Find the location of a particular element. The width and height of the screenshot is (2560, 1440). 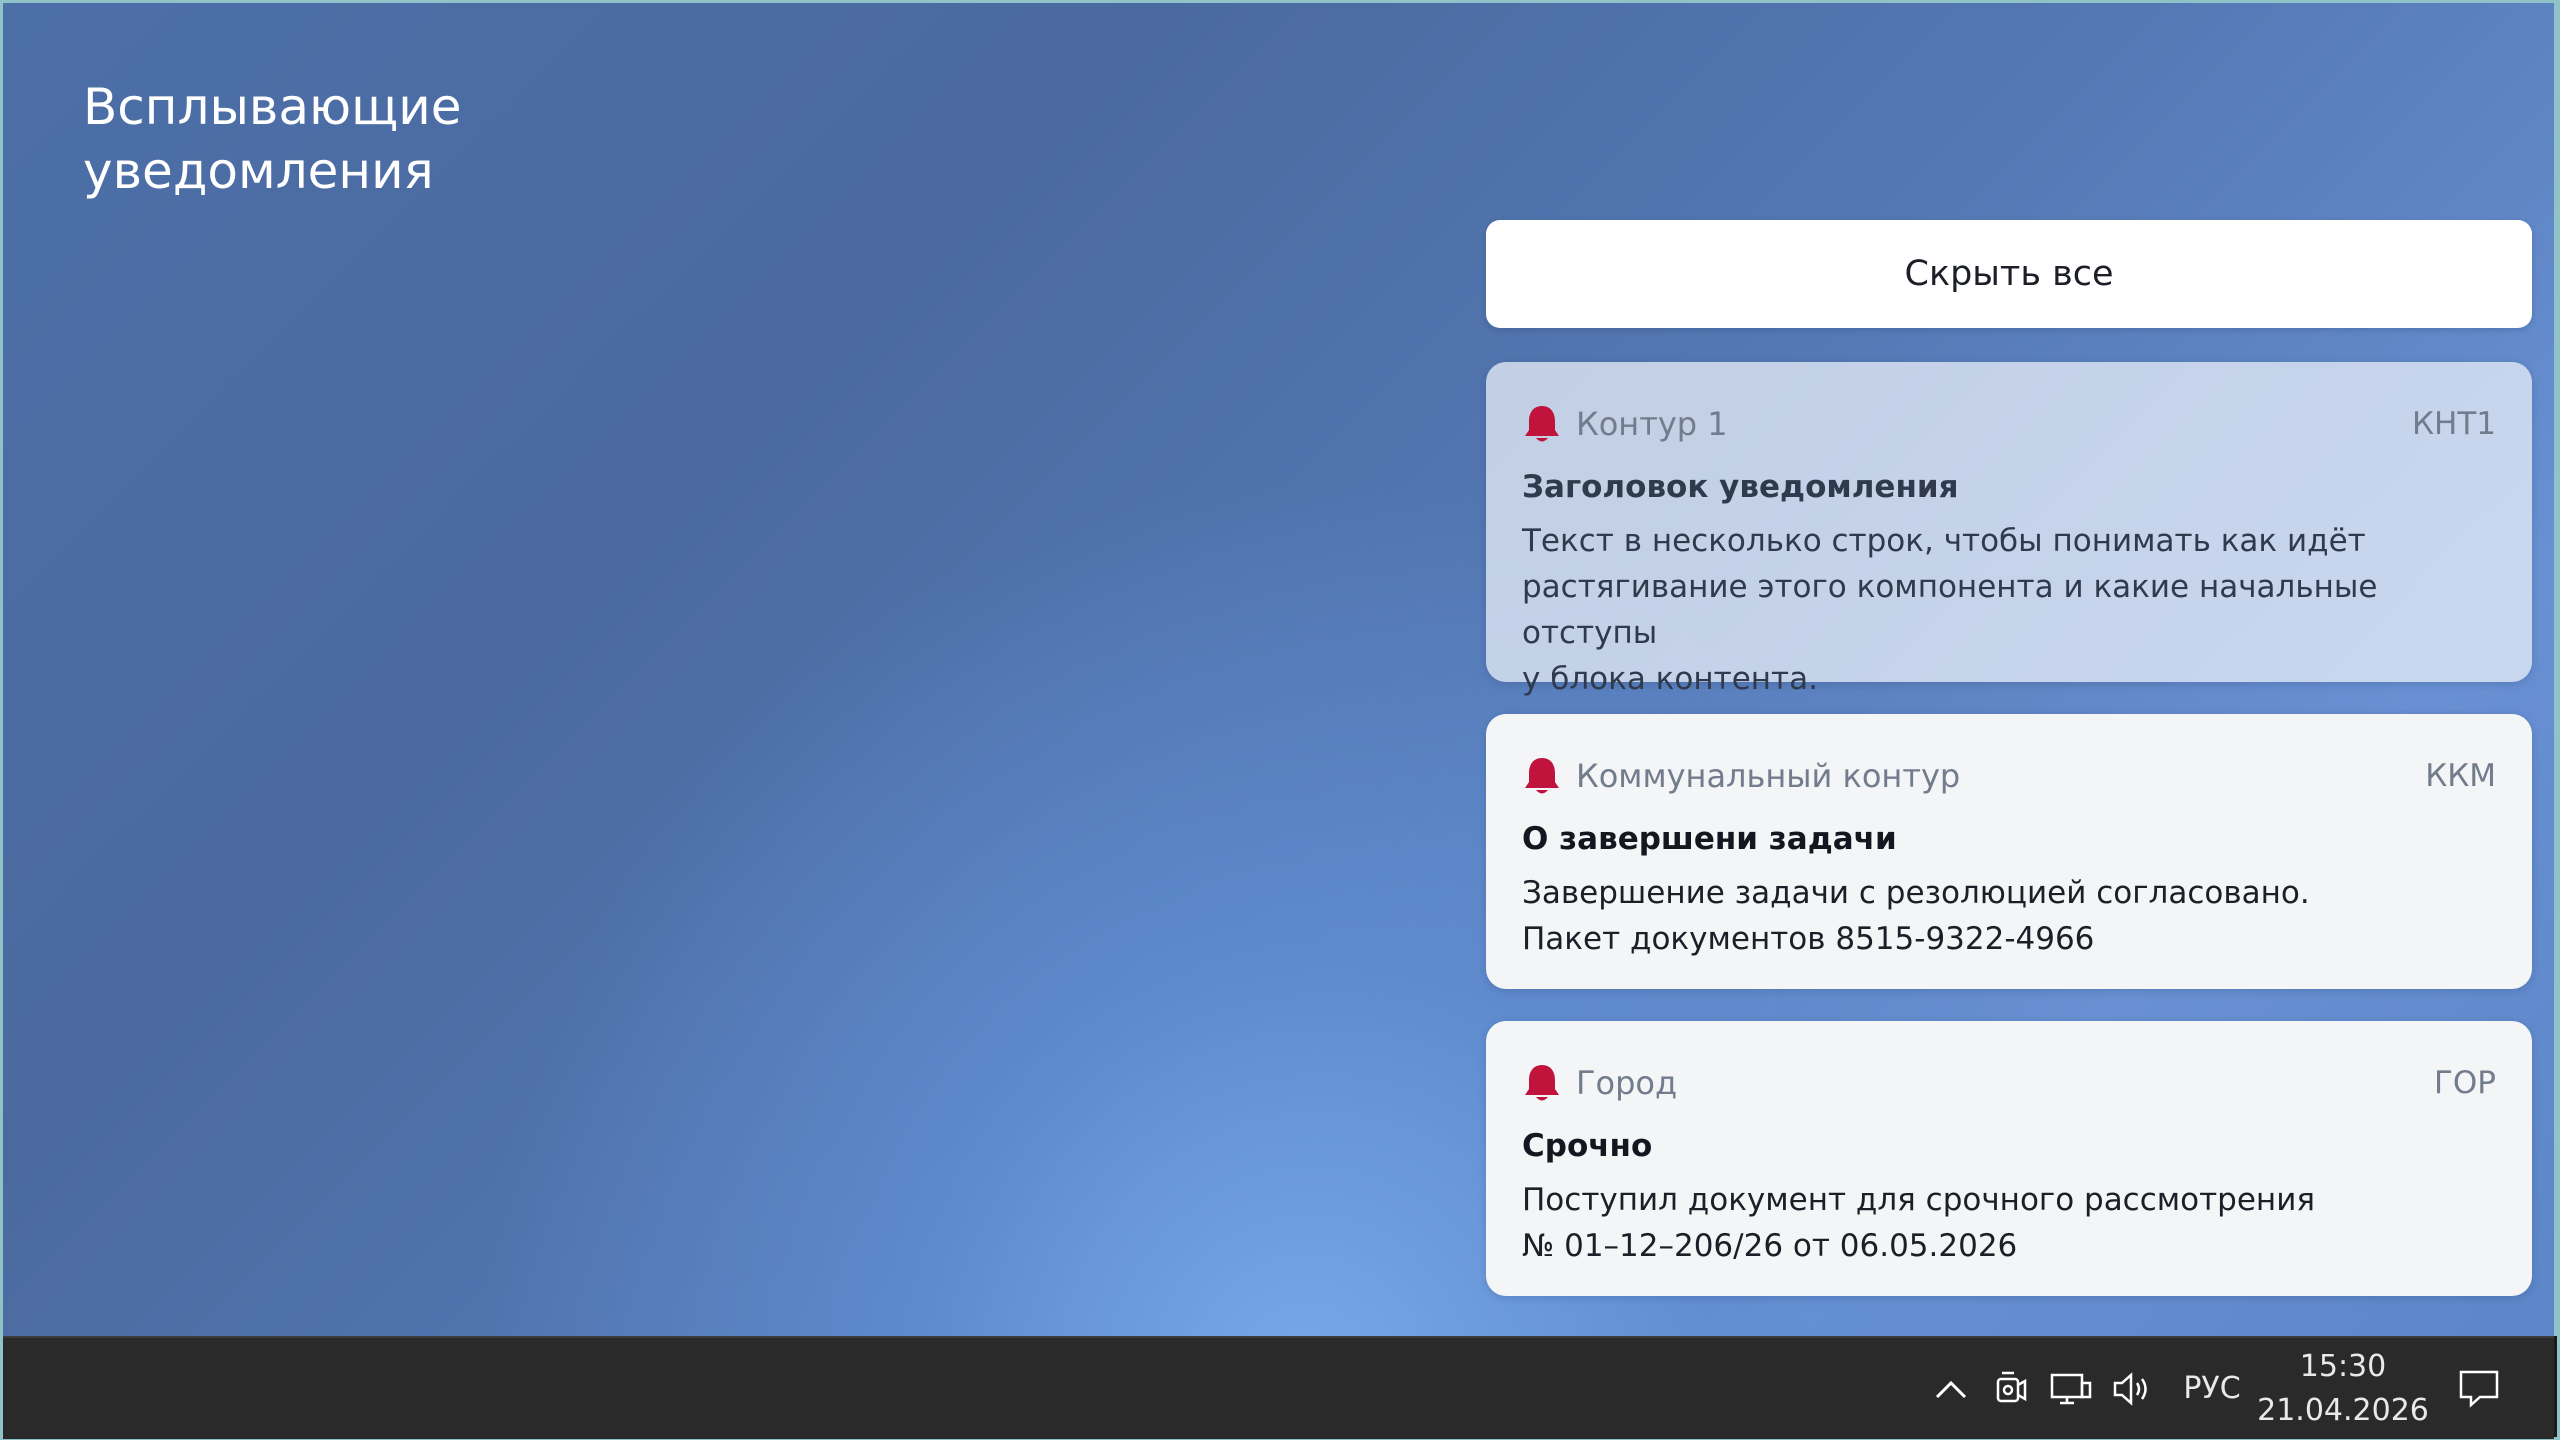

network-icon is located at coordinates (2071, 1388).